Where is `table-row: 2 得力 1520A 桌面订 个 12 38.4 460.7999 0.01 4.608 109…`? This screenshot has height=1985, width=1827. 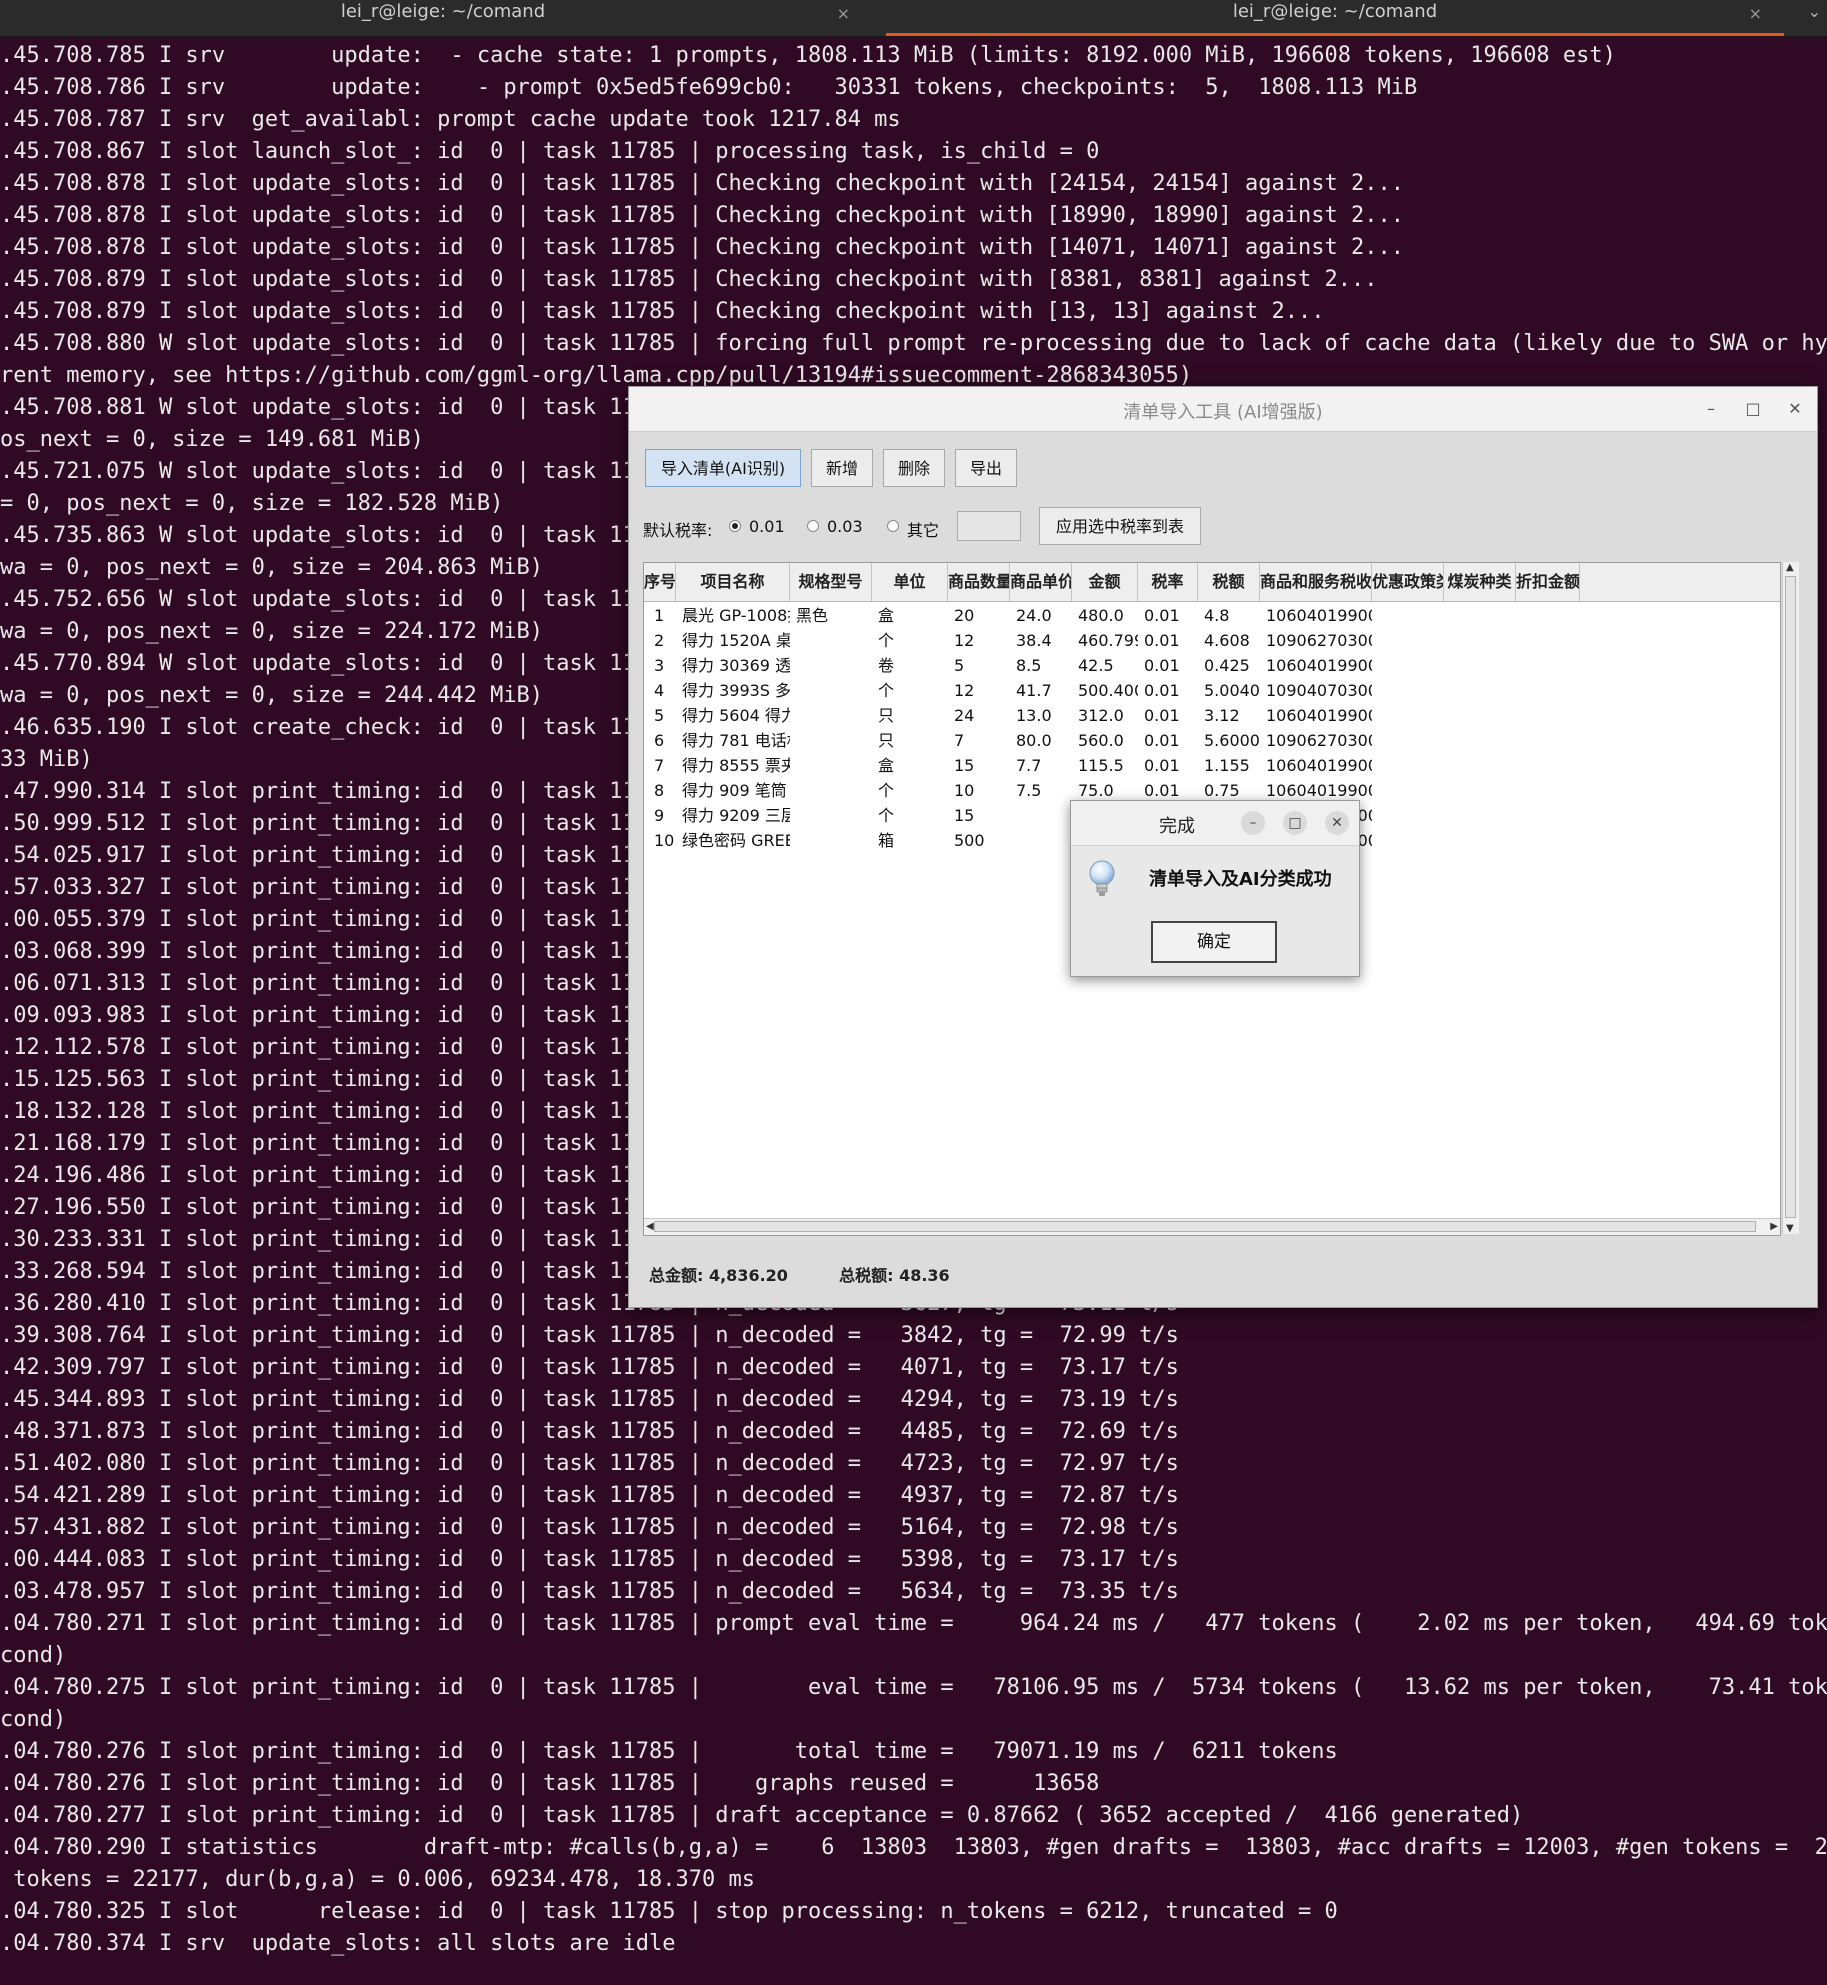 table-row: 2 得力 1520A 桌面订 个 12 38.4 460.7999 0.01 4.608 109… is located at coordinates (1212, 640).